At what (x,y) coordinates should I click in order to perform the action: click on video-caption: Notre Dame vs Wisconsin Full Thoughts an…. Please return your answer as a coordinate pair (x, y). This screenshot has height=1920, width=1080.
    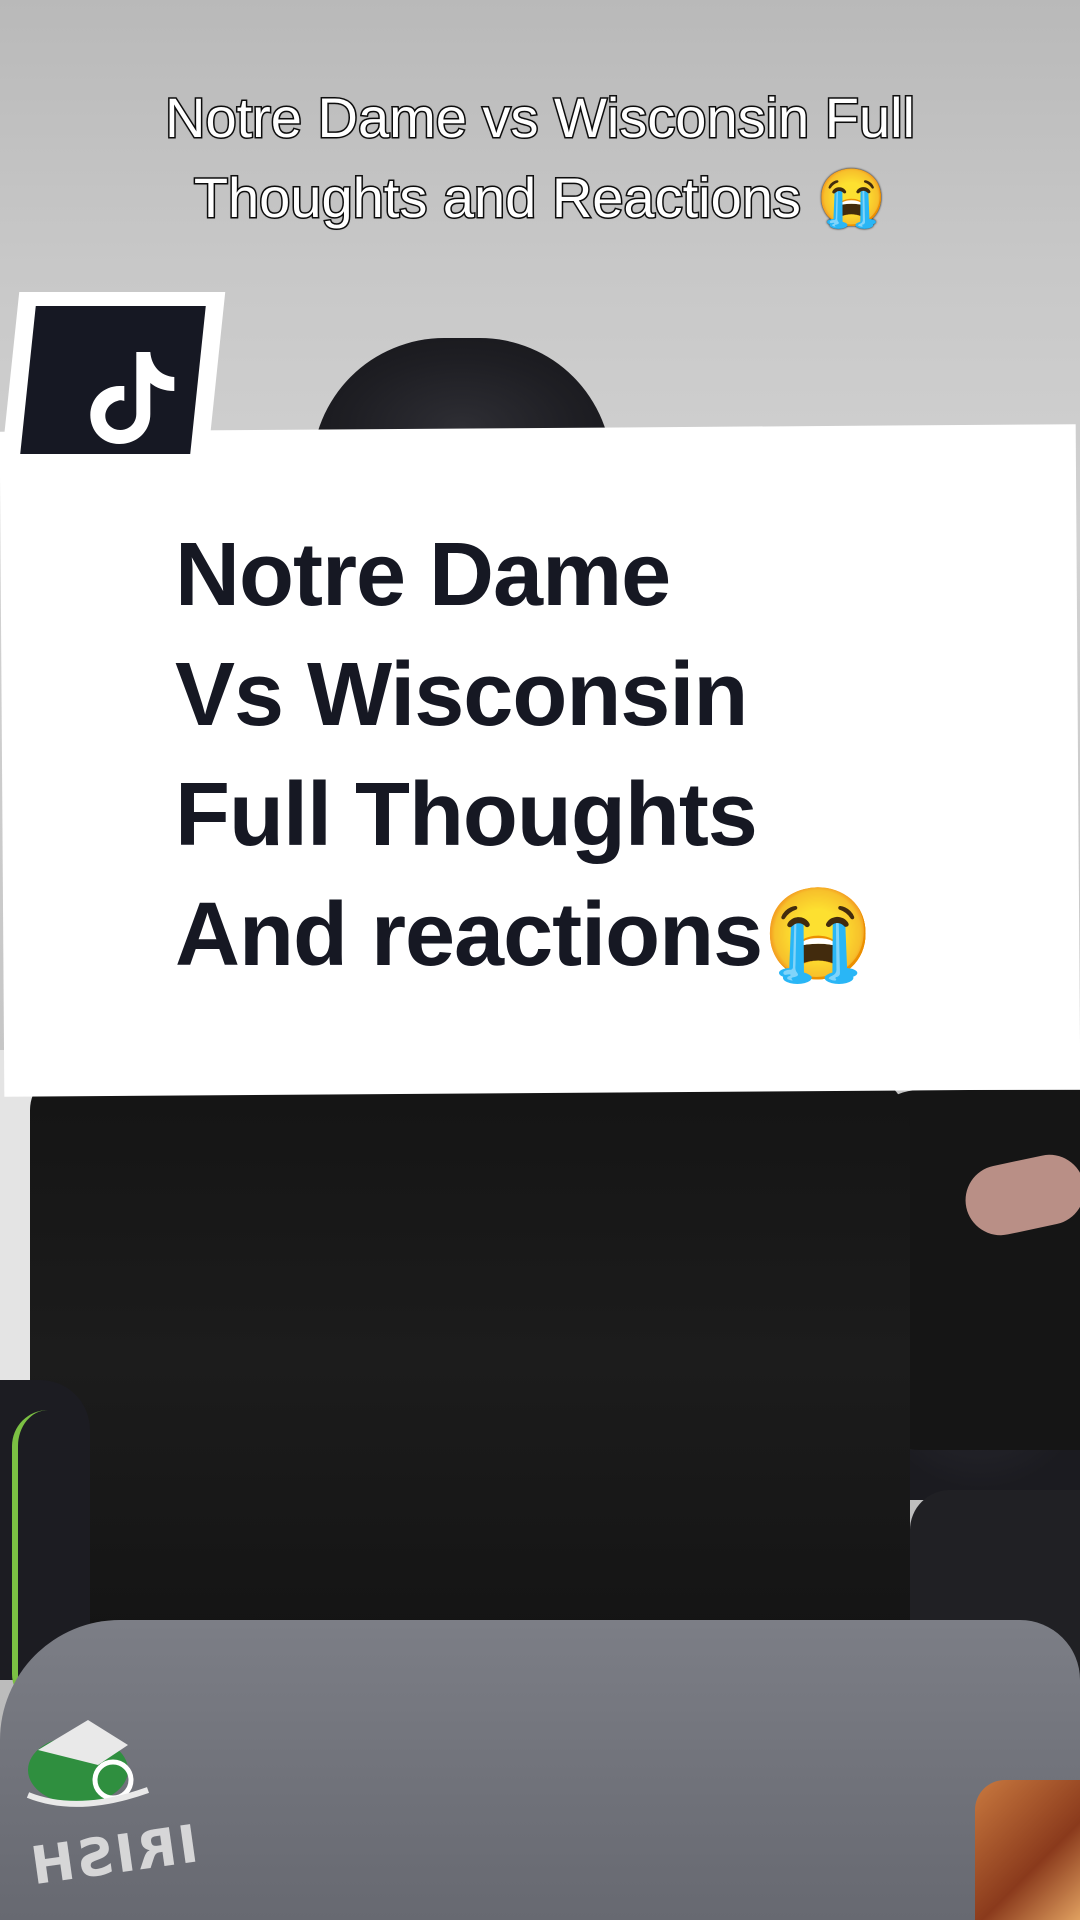
    Looking at the image, I should click on (540, 158).